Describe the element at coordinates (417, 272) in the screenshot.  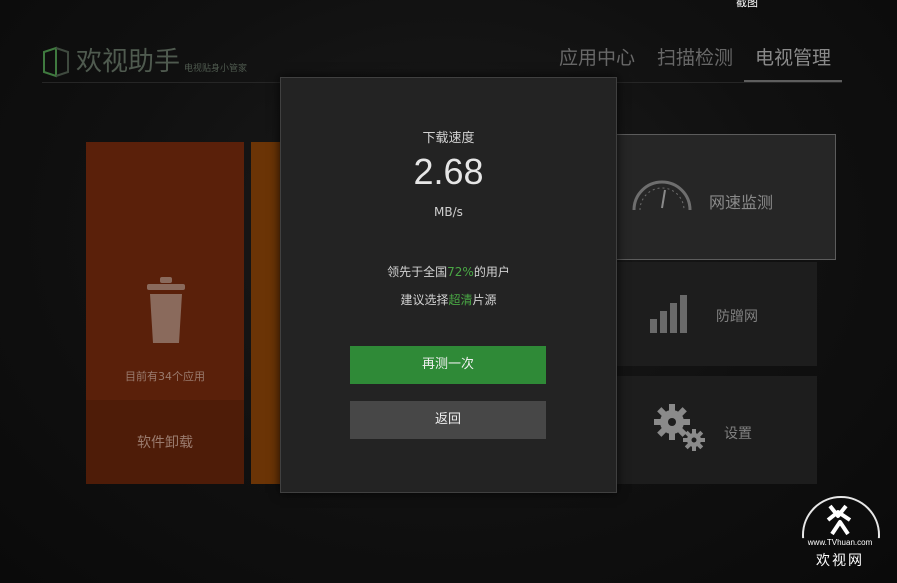
I see `rank-prefix: 领先于全国` at that location.